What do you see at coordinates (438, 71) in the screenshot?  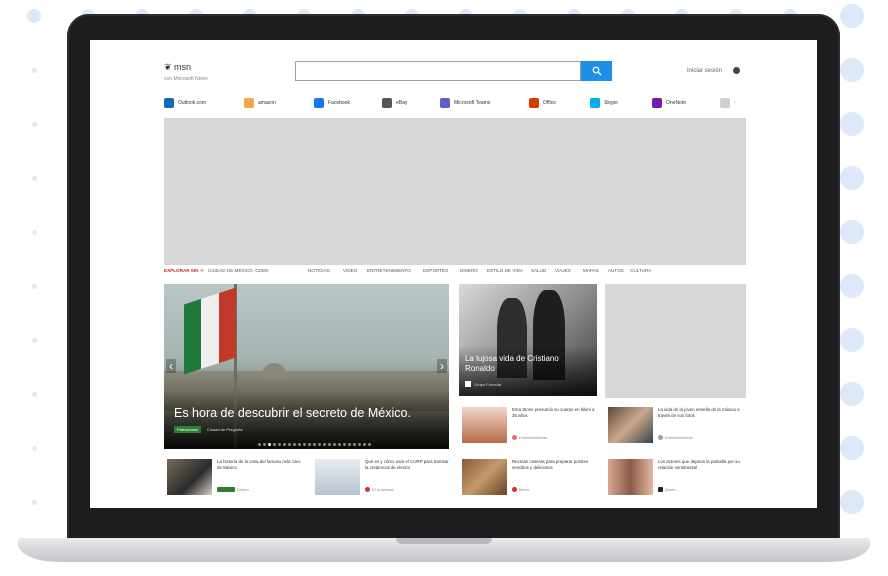 I see `search-input` at bounding box center [438, 71].